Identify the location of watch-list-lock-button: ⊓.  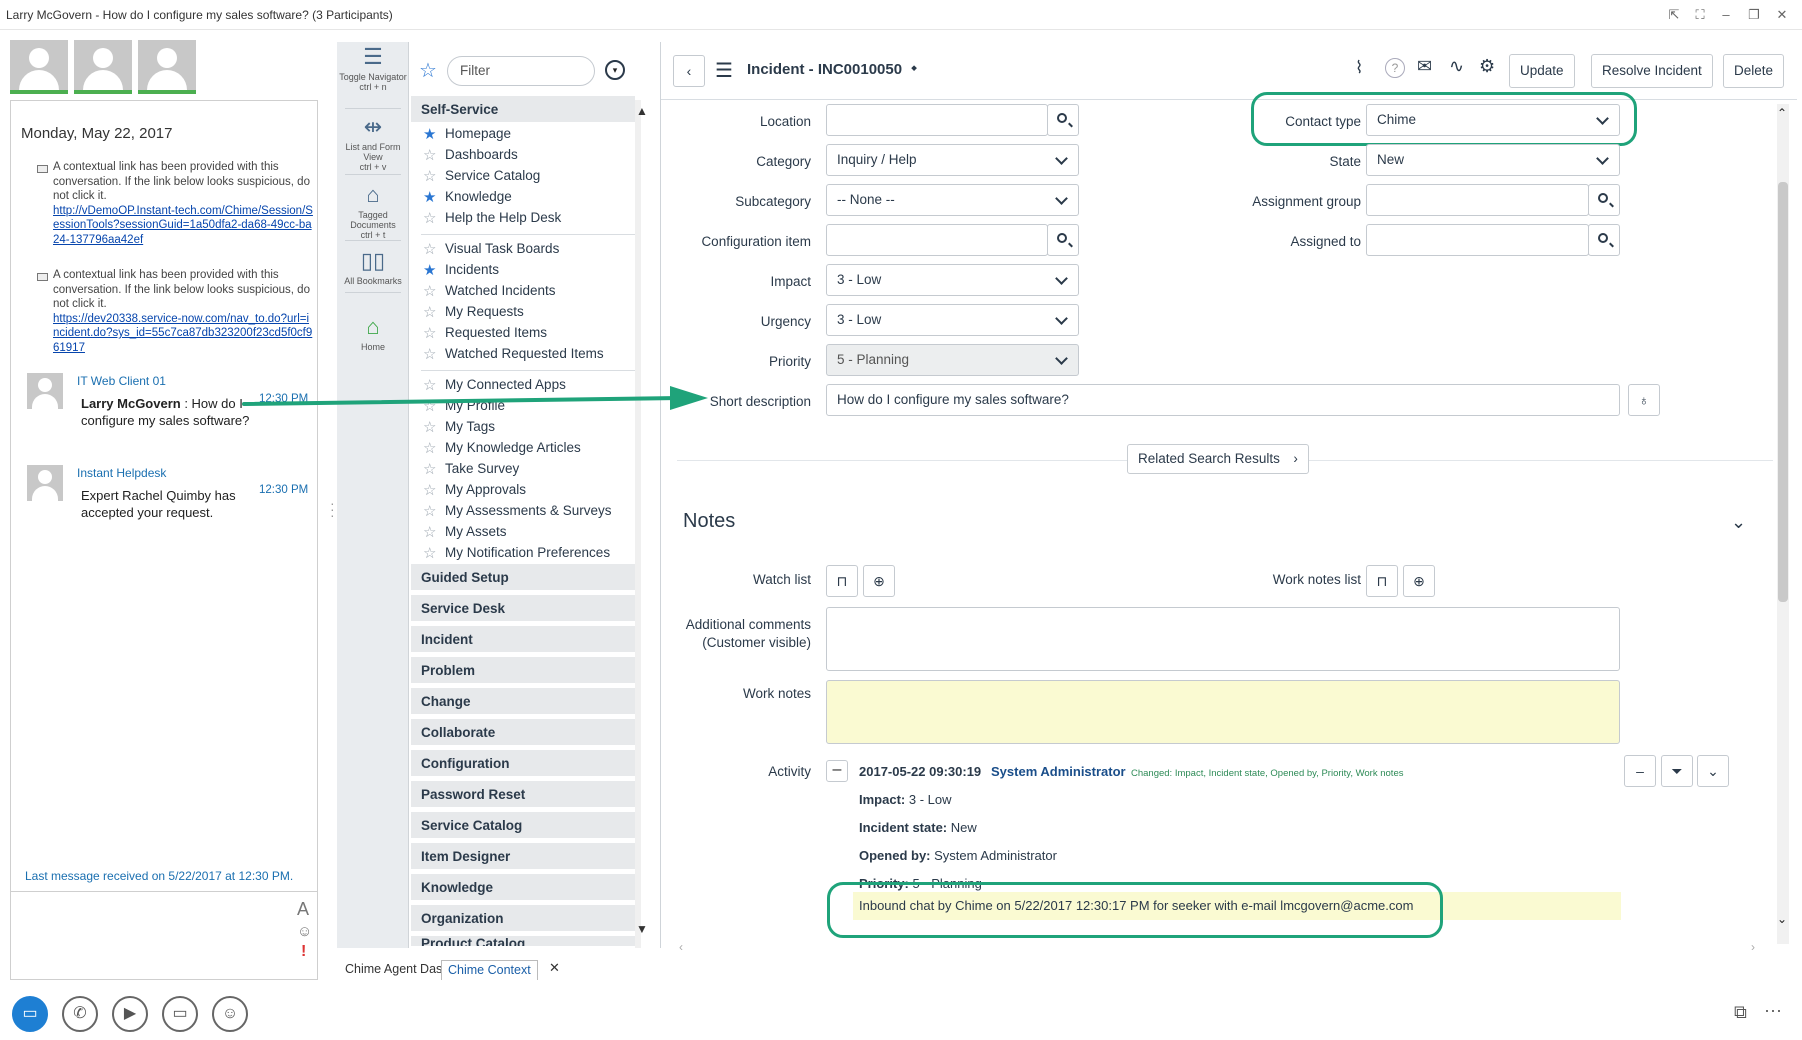
(842, 581).